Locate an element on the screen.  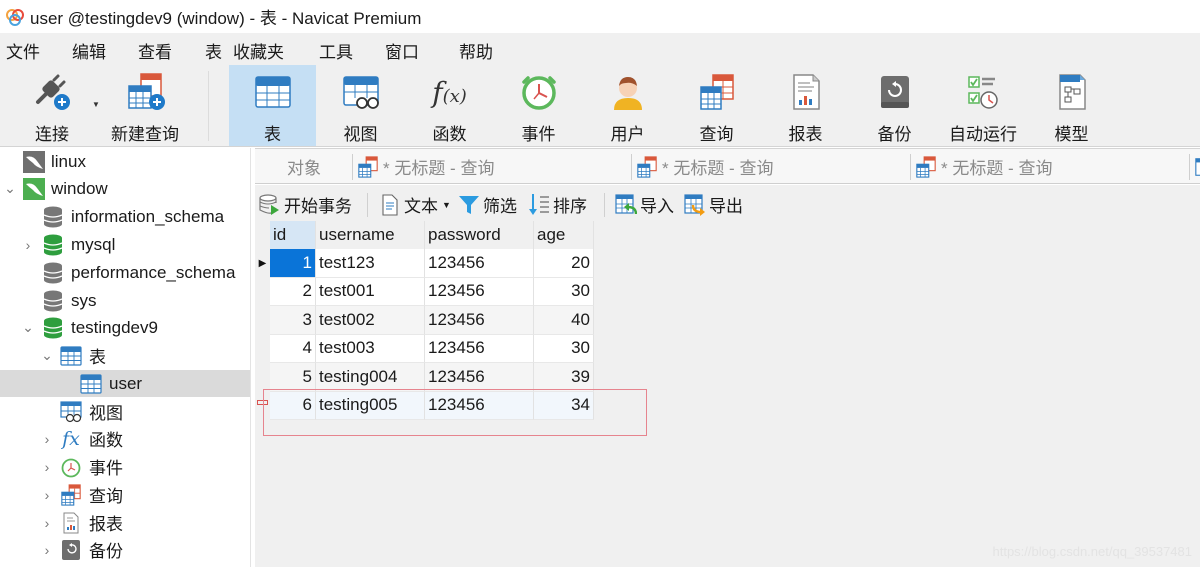
row-indicator is located at coordinates (262, 348).